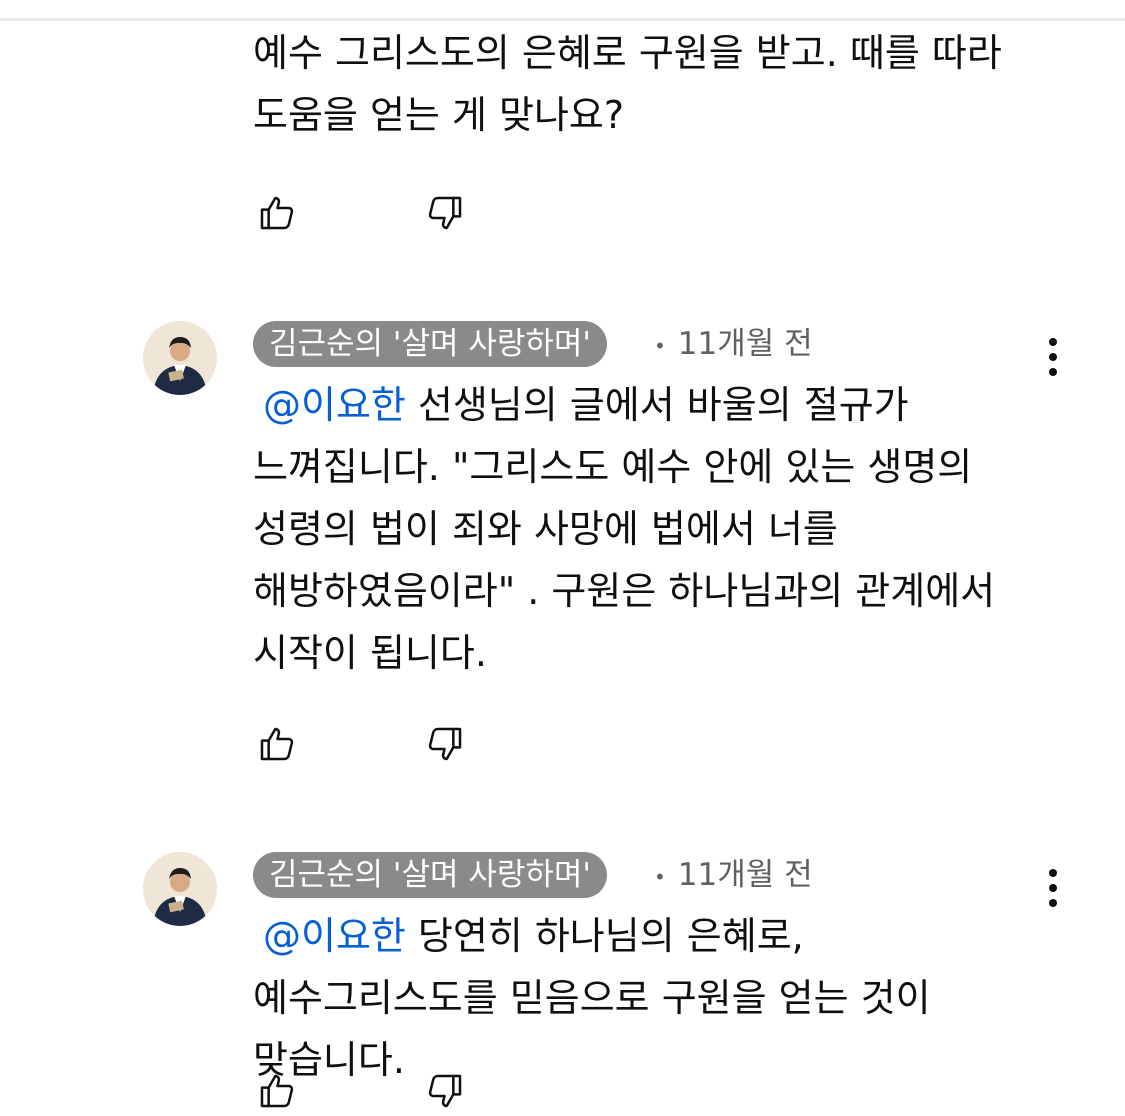  I want to click on top-divider, so click(562, 19).